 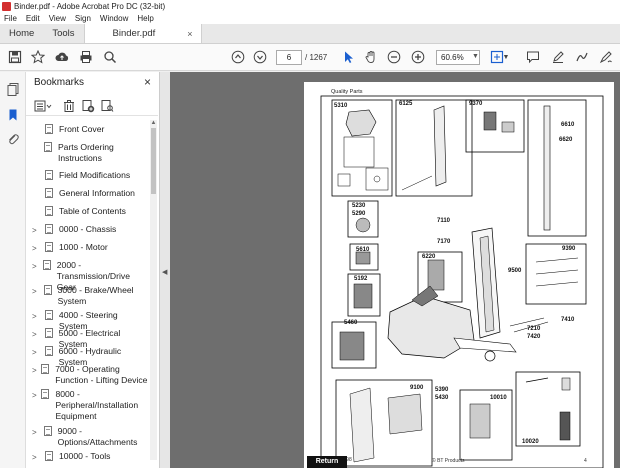 I want to click on upload-cloud-icon, so click(x=62, y=57).